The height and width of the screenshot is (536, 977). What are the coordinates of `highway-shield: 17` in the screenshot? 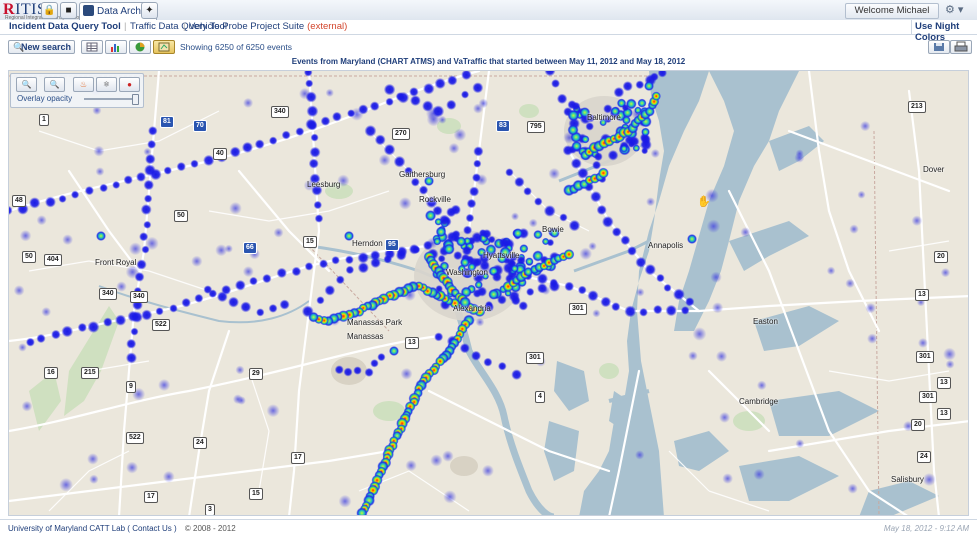 It's located at (151, 497).